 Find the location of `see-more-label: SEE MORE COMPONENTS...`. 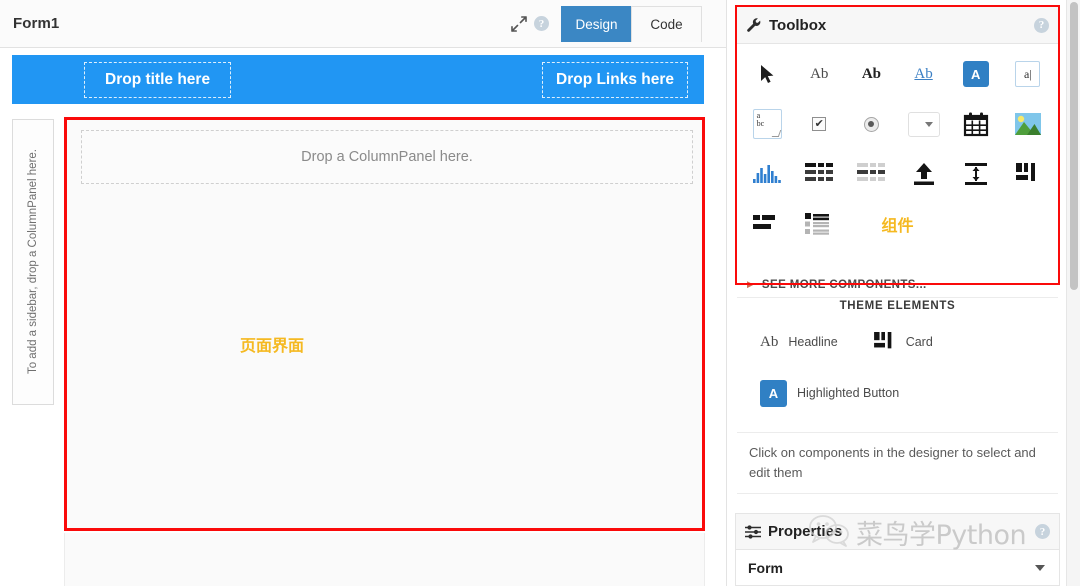

see-more-label: SEE MORE COMPONENTS... is located at coordinates (844, 284).